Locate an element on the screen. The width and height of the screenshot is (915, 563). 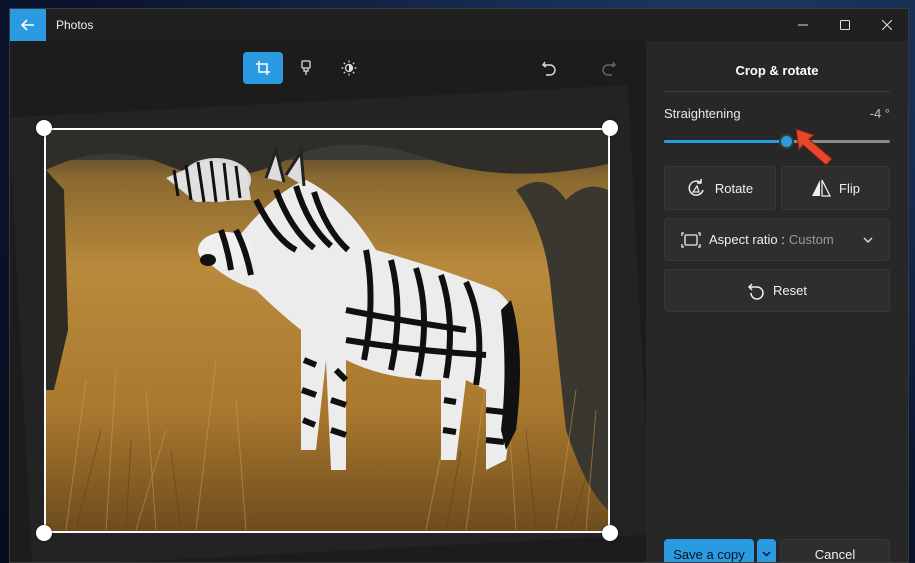
title-bar: Photos is located at coordinates (459, 25).